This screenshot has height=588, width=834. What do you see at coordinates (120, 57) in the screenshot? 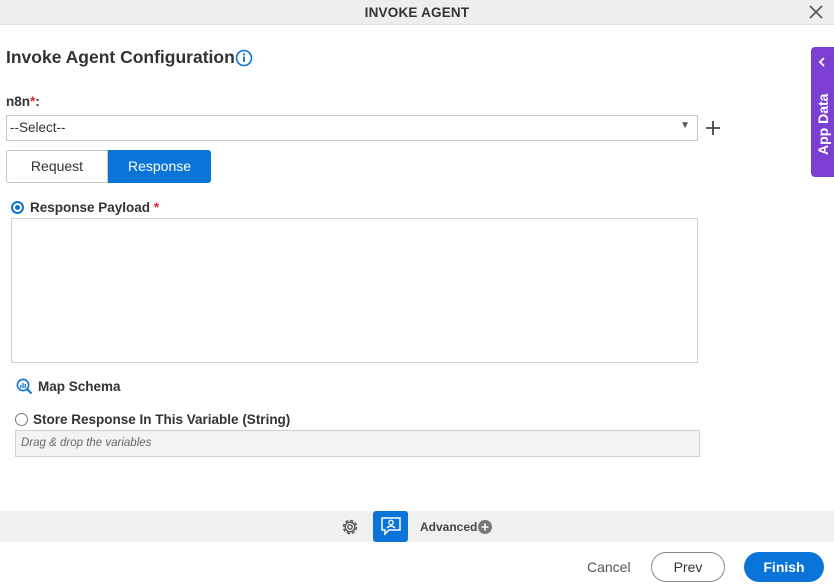
I see `page-title: Invoke Agent Configuration` at bounding box center [120, 57].